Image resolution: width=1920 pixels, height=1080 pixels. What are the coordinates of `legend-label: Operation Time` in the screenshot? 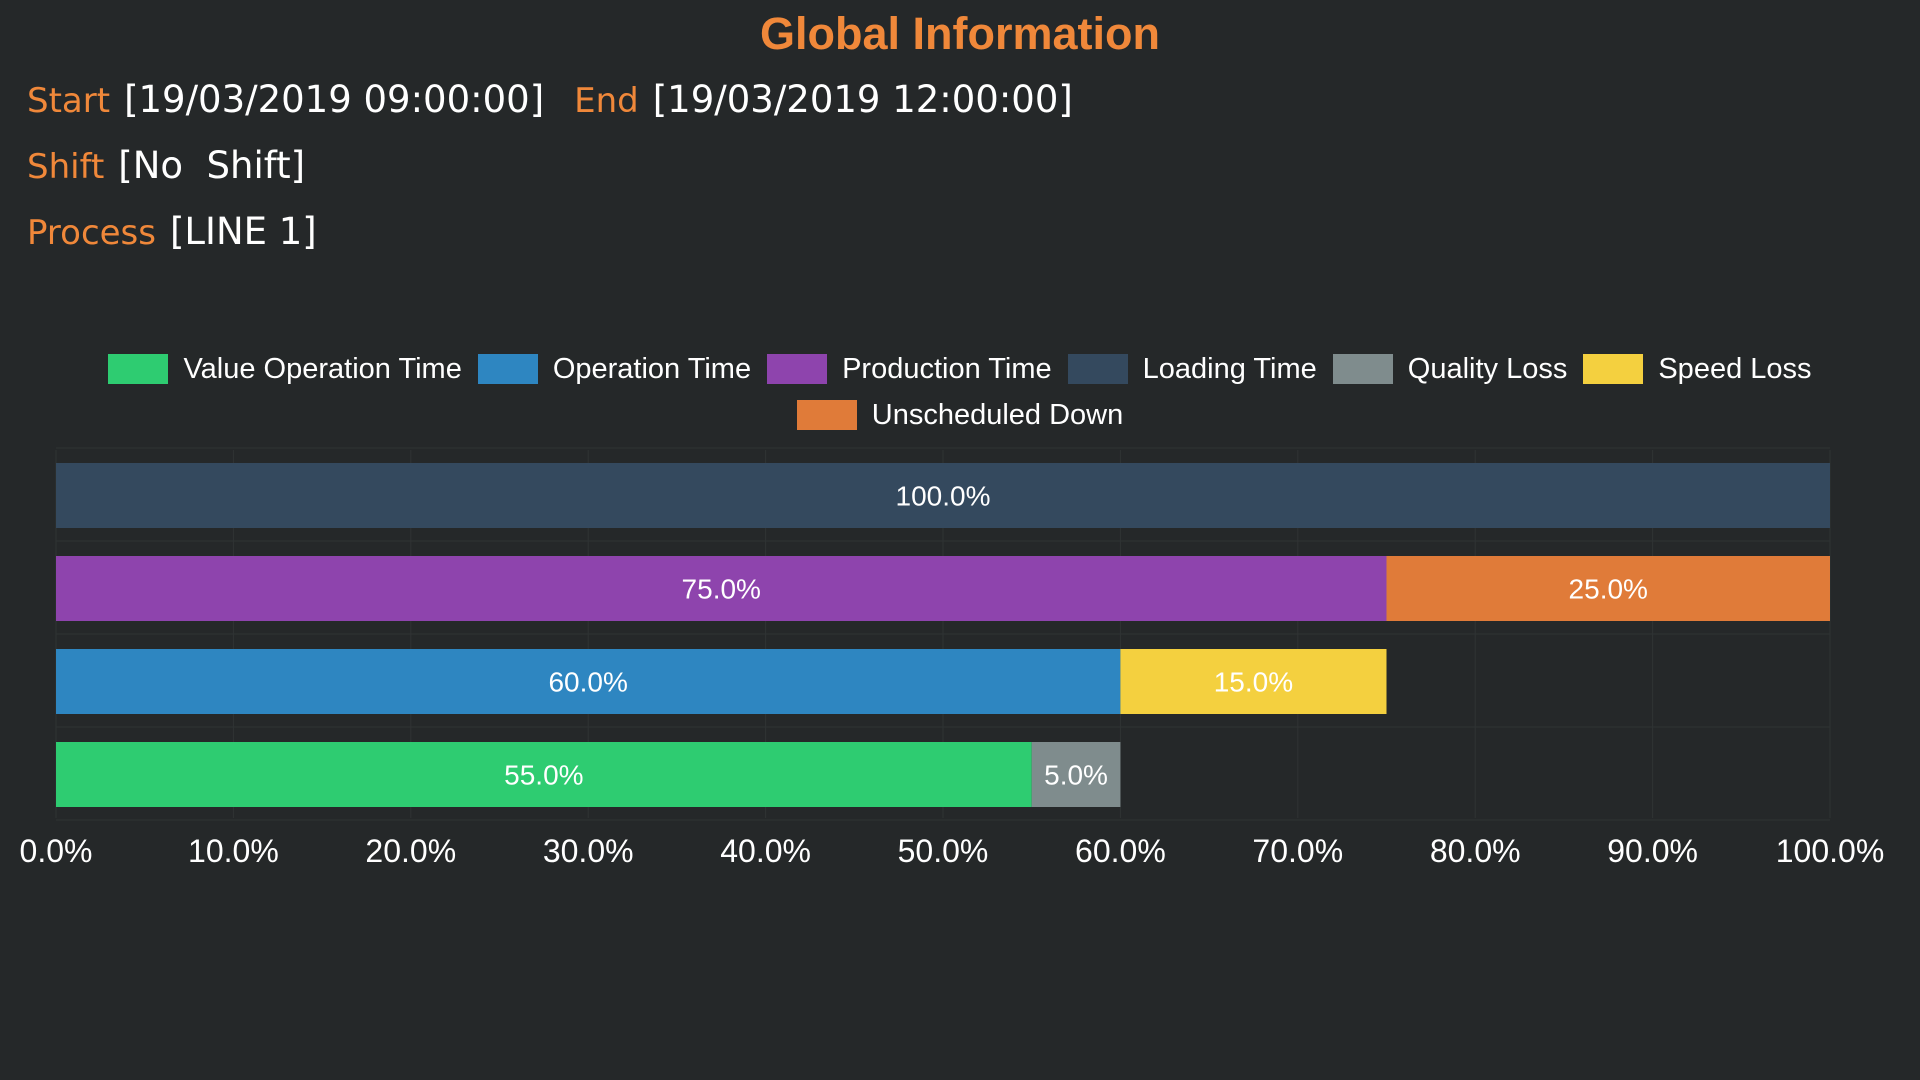 It's located at (652, 368).